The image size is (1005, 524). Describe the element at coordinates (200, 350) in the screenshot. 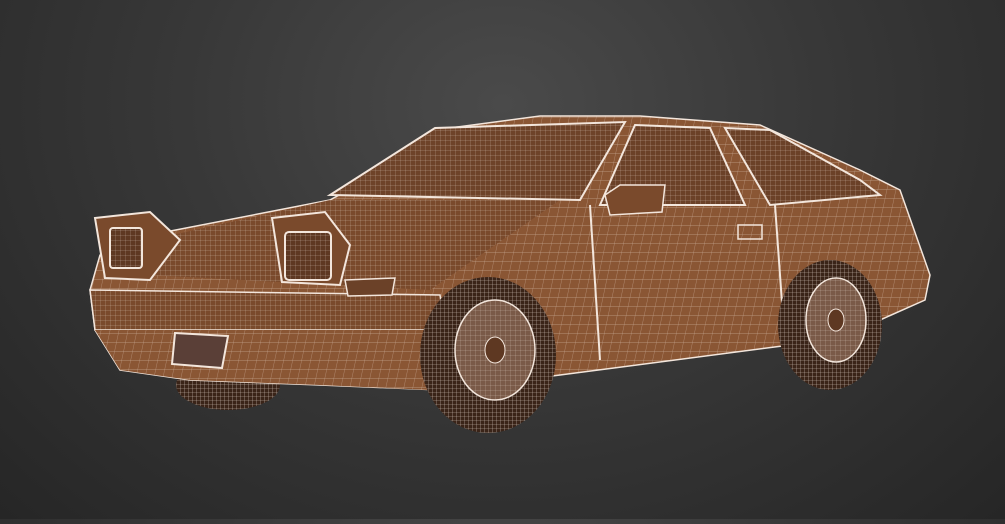

I see `license-plate` at that location.